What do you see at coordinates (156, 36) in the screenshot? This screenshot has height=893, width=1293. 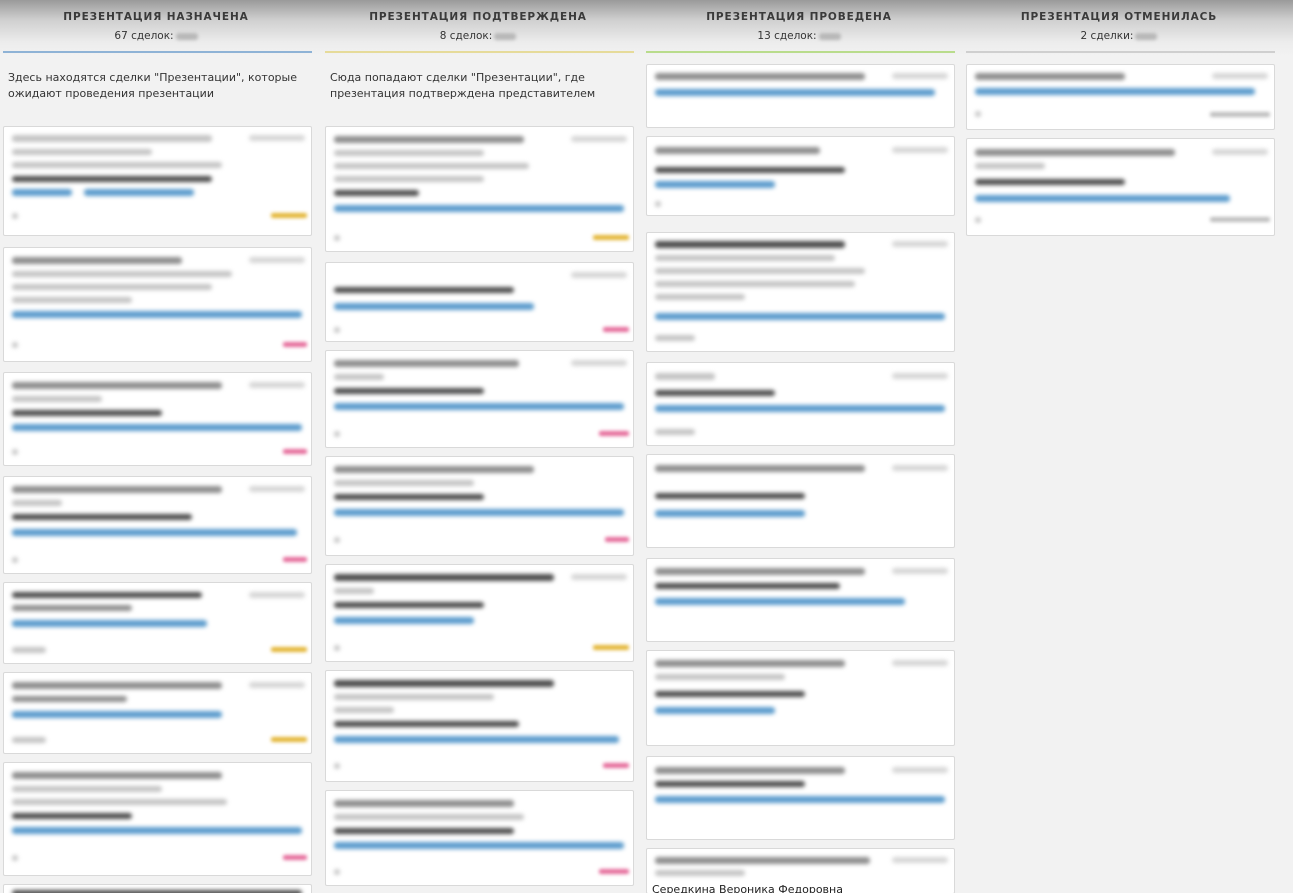 I see `deal-count: 67 сделок:` at bounding box center [156, 36].